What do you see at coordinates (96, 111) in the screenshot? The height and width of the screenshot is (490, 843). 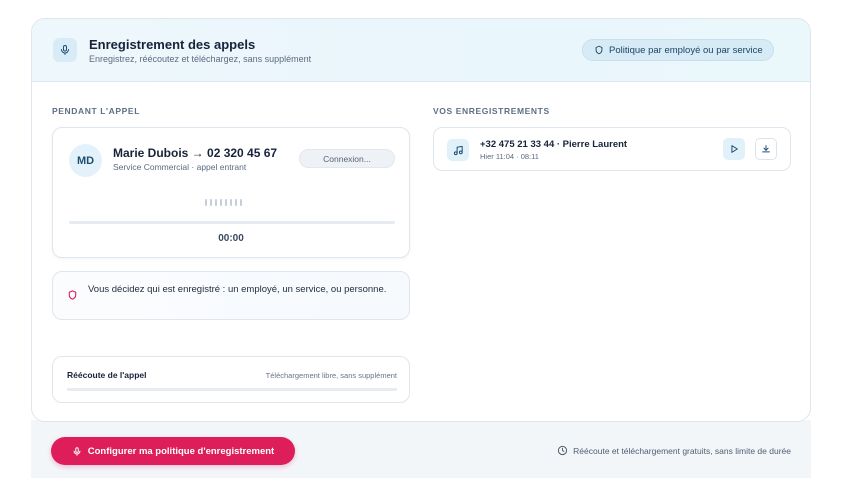 I see `section-label-live-call: PENDANT L'APPEL` at bounding box center [96, 111].